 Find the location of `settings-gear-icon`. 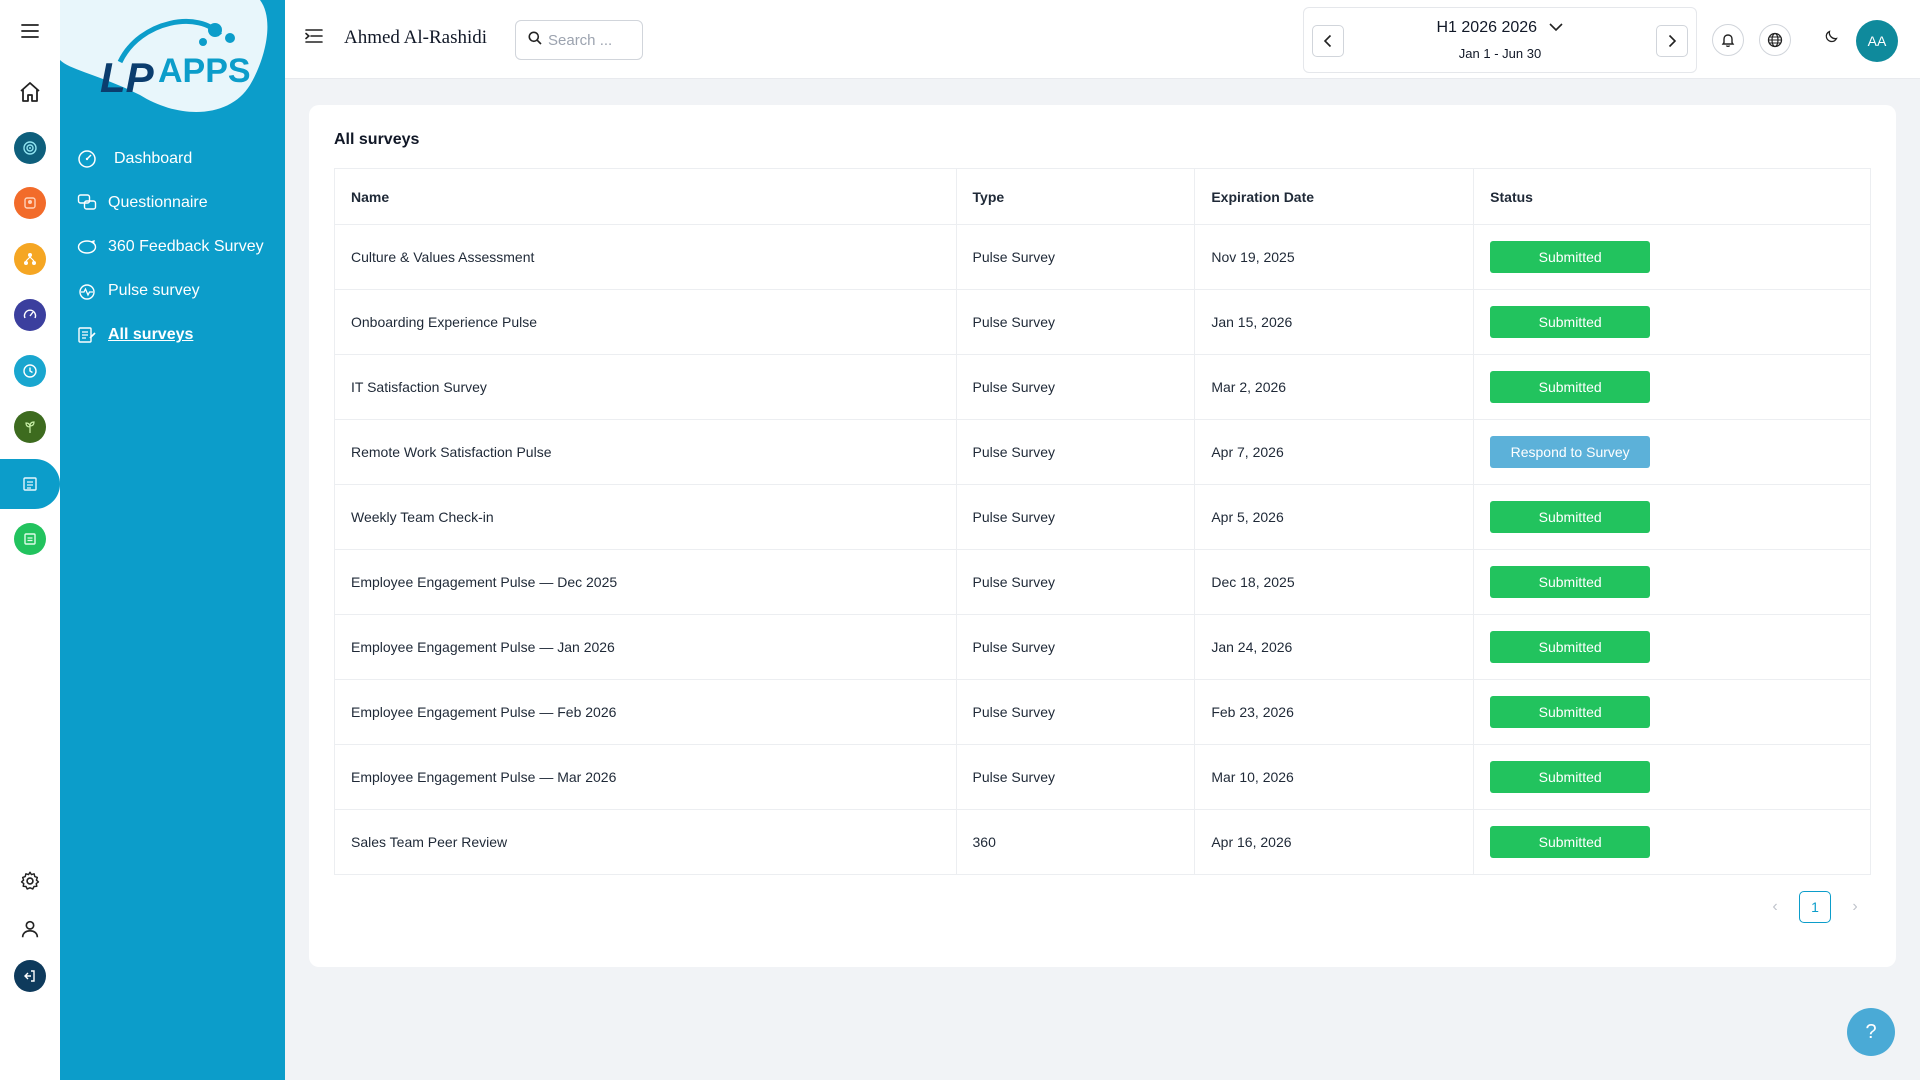

settings-gear-icon is located at coordinates (30, 881).